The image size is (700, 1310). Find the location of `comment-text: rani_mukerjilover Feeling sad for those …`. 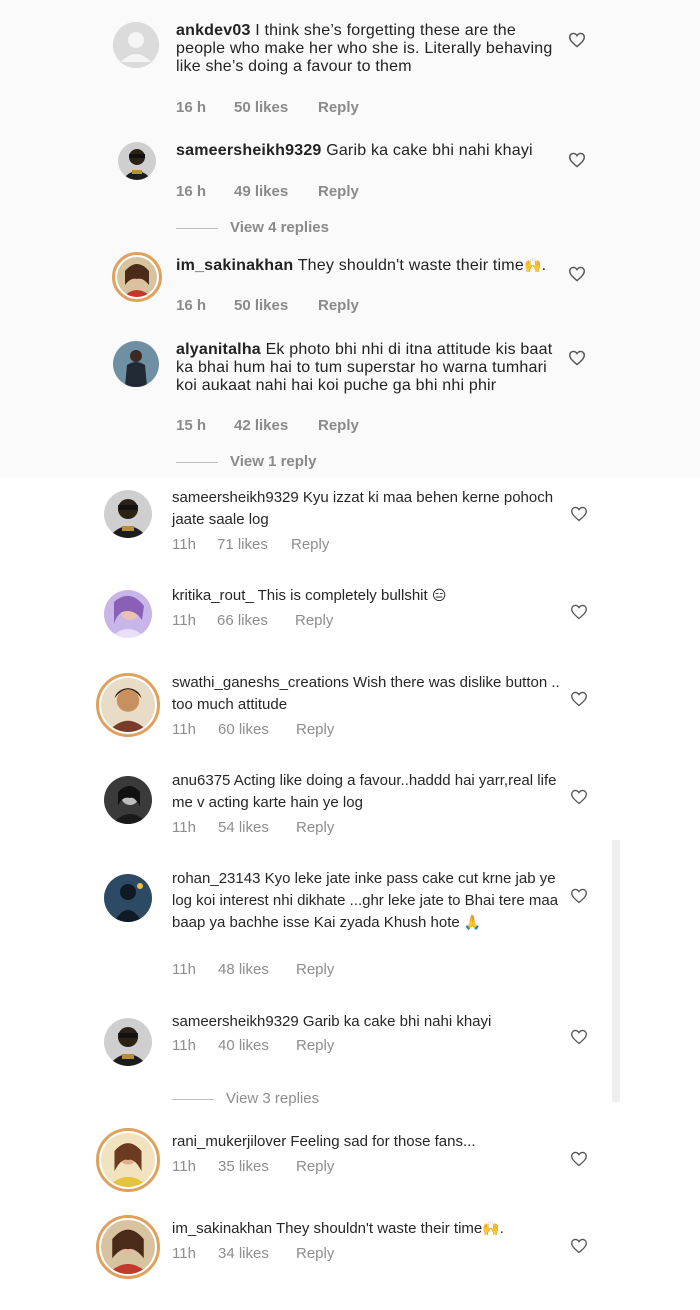

comment-text: rani_mukerjilover Feeling sad for those … is located at coordinates (367, 1142).